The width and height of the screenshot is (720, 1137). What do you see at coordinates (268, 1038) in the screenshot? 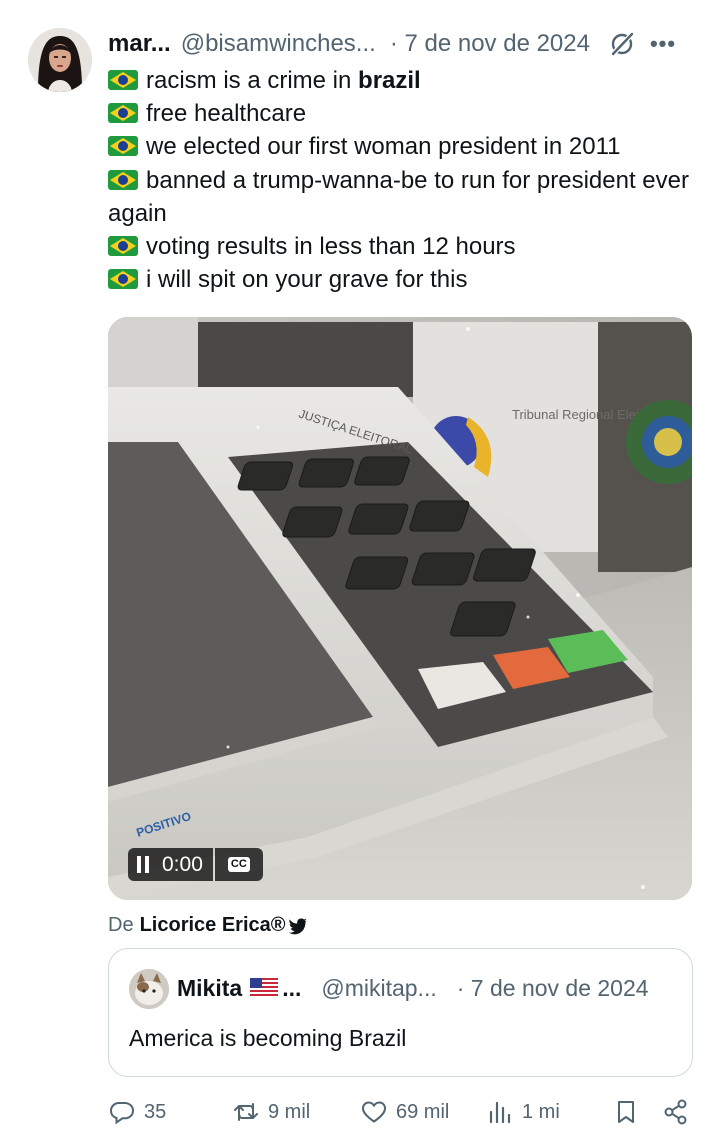
I see `quoted-post-text: America is becoming Brazil` at bounding box center [268, 1038].